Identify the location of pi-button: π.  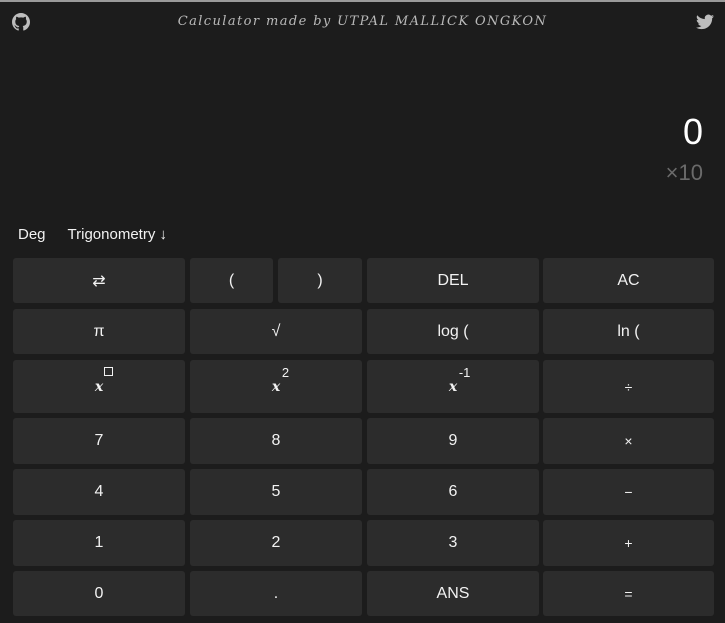
(99, 331).